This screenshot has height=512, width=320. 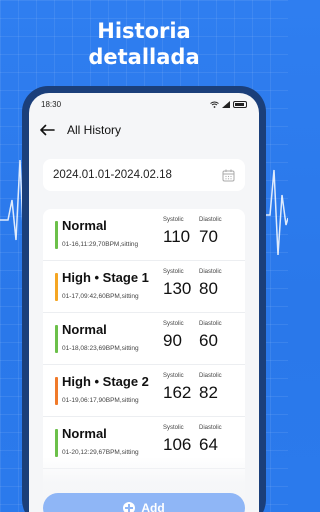 What do you see at coordinates (100, 244) in the screenshot?
I see `record-meta: 01-16,11:29,70BPM,sitting` at bounding box center [100, 244].